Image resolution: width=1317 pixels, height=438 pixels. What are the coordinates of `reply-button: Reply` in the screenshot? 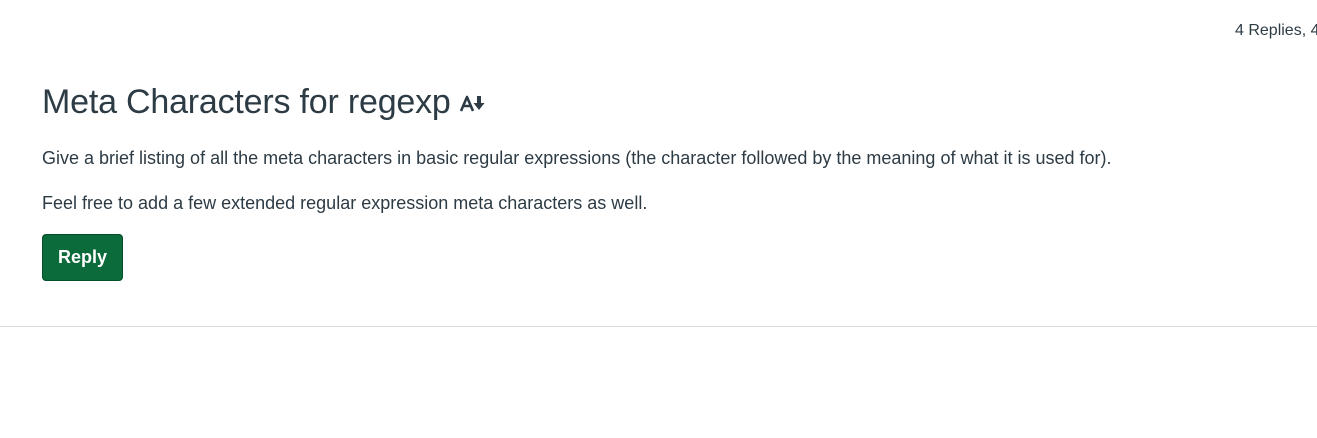 It's located at (82, 257).